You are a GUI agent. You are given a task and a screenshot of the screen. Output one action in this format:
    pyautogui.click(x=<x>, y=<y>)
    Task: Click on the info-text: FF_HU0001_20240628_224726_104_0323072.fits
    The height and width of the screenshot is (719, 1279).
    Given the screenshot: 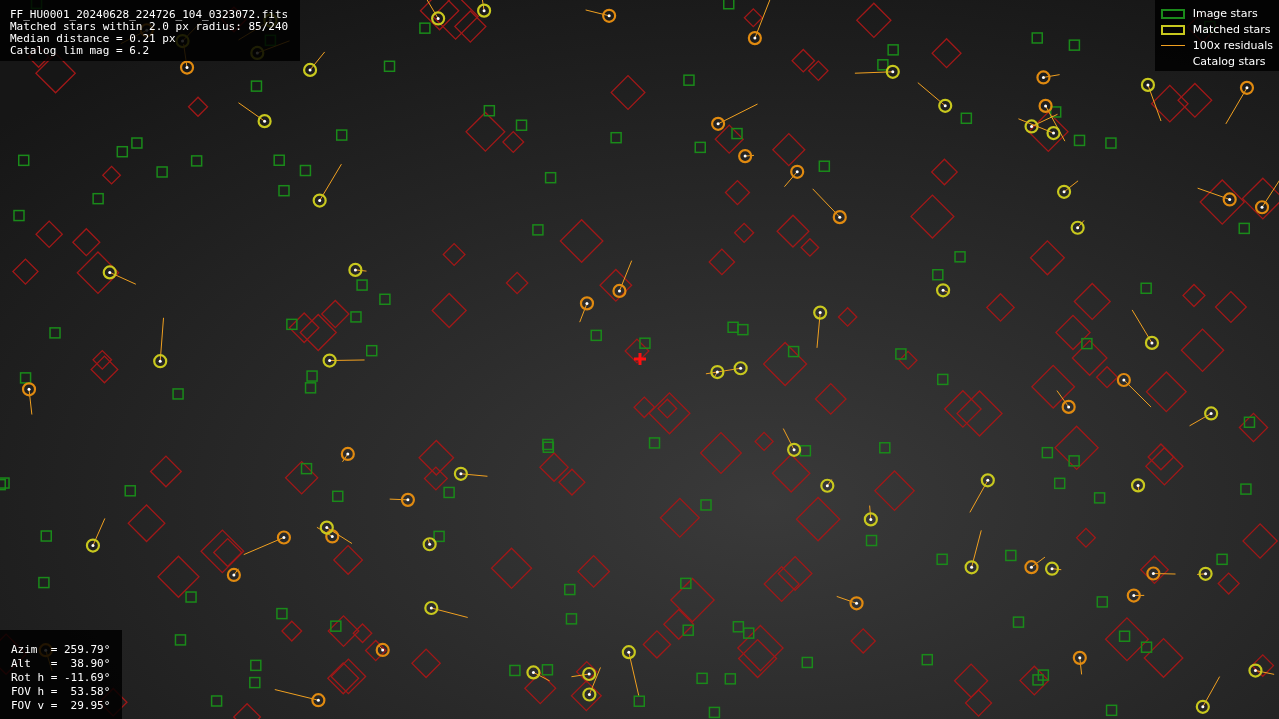 What is the action you would take?
    pyautogui.click(x=149, y=15)
    